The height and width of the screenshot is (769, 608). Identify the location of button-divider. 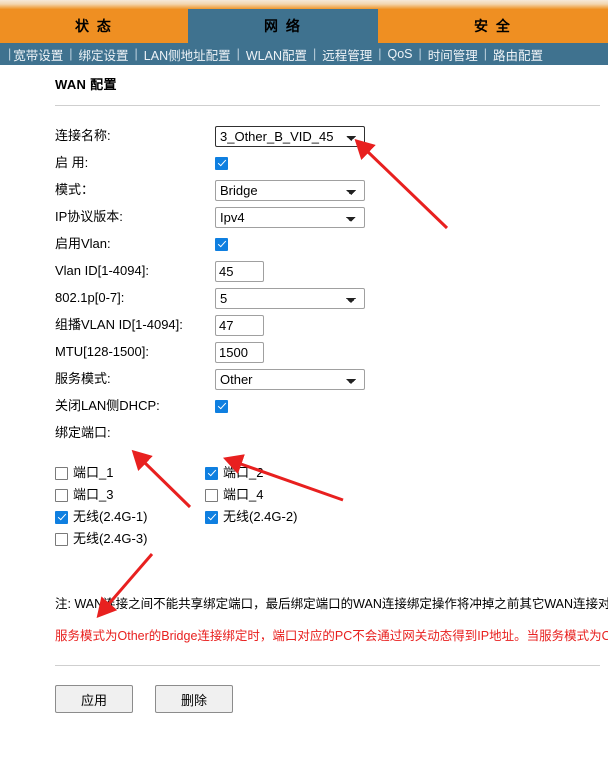
(327, 665).